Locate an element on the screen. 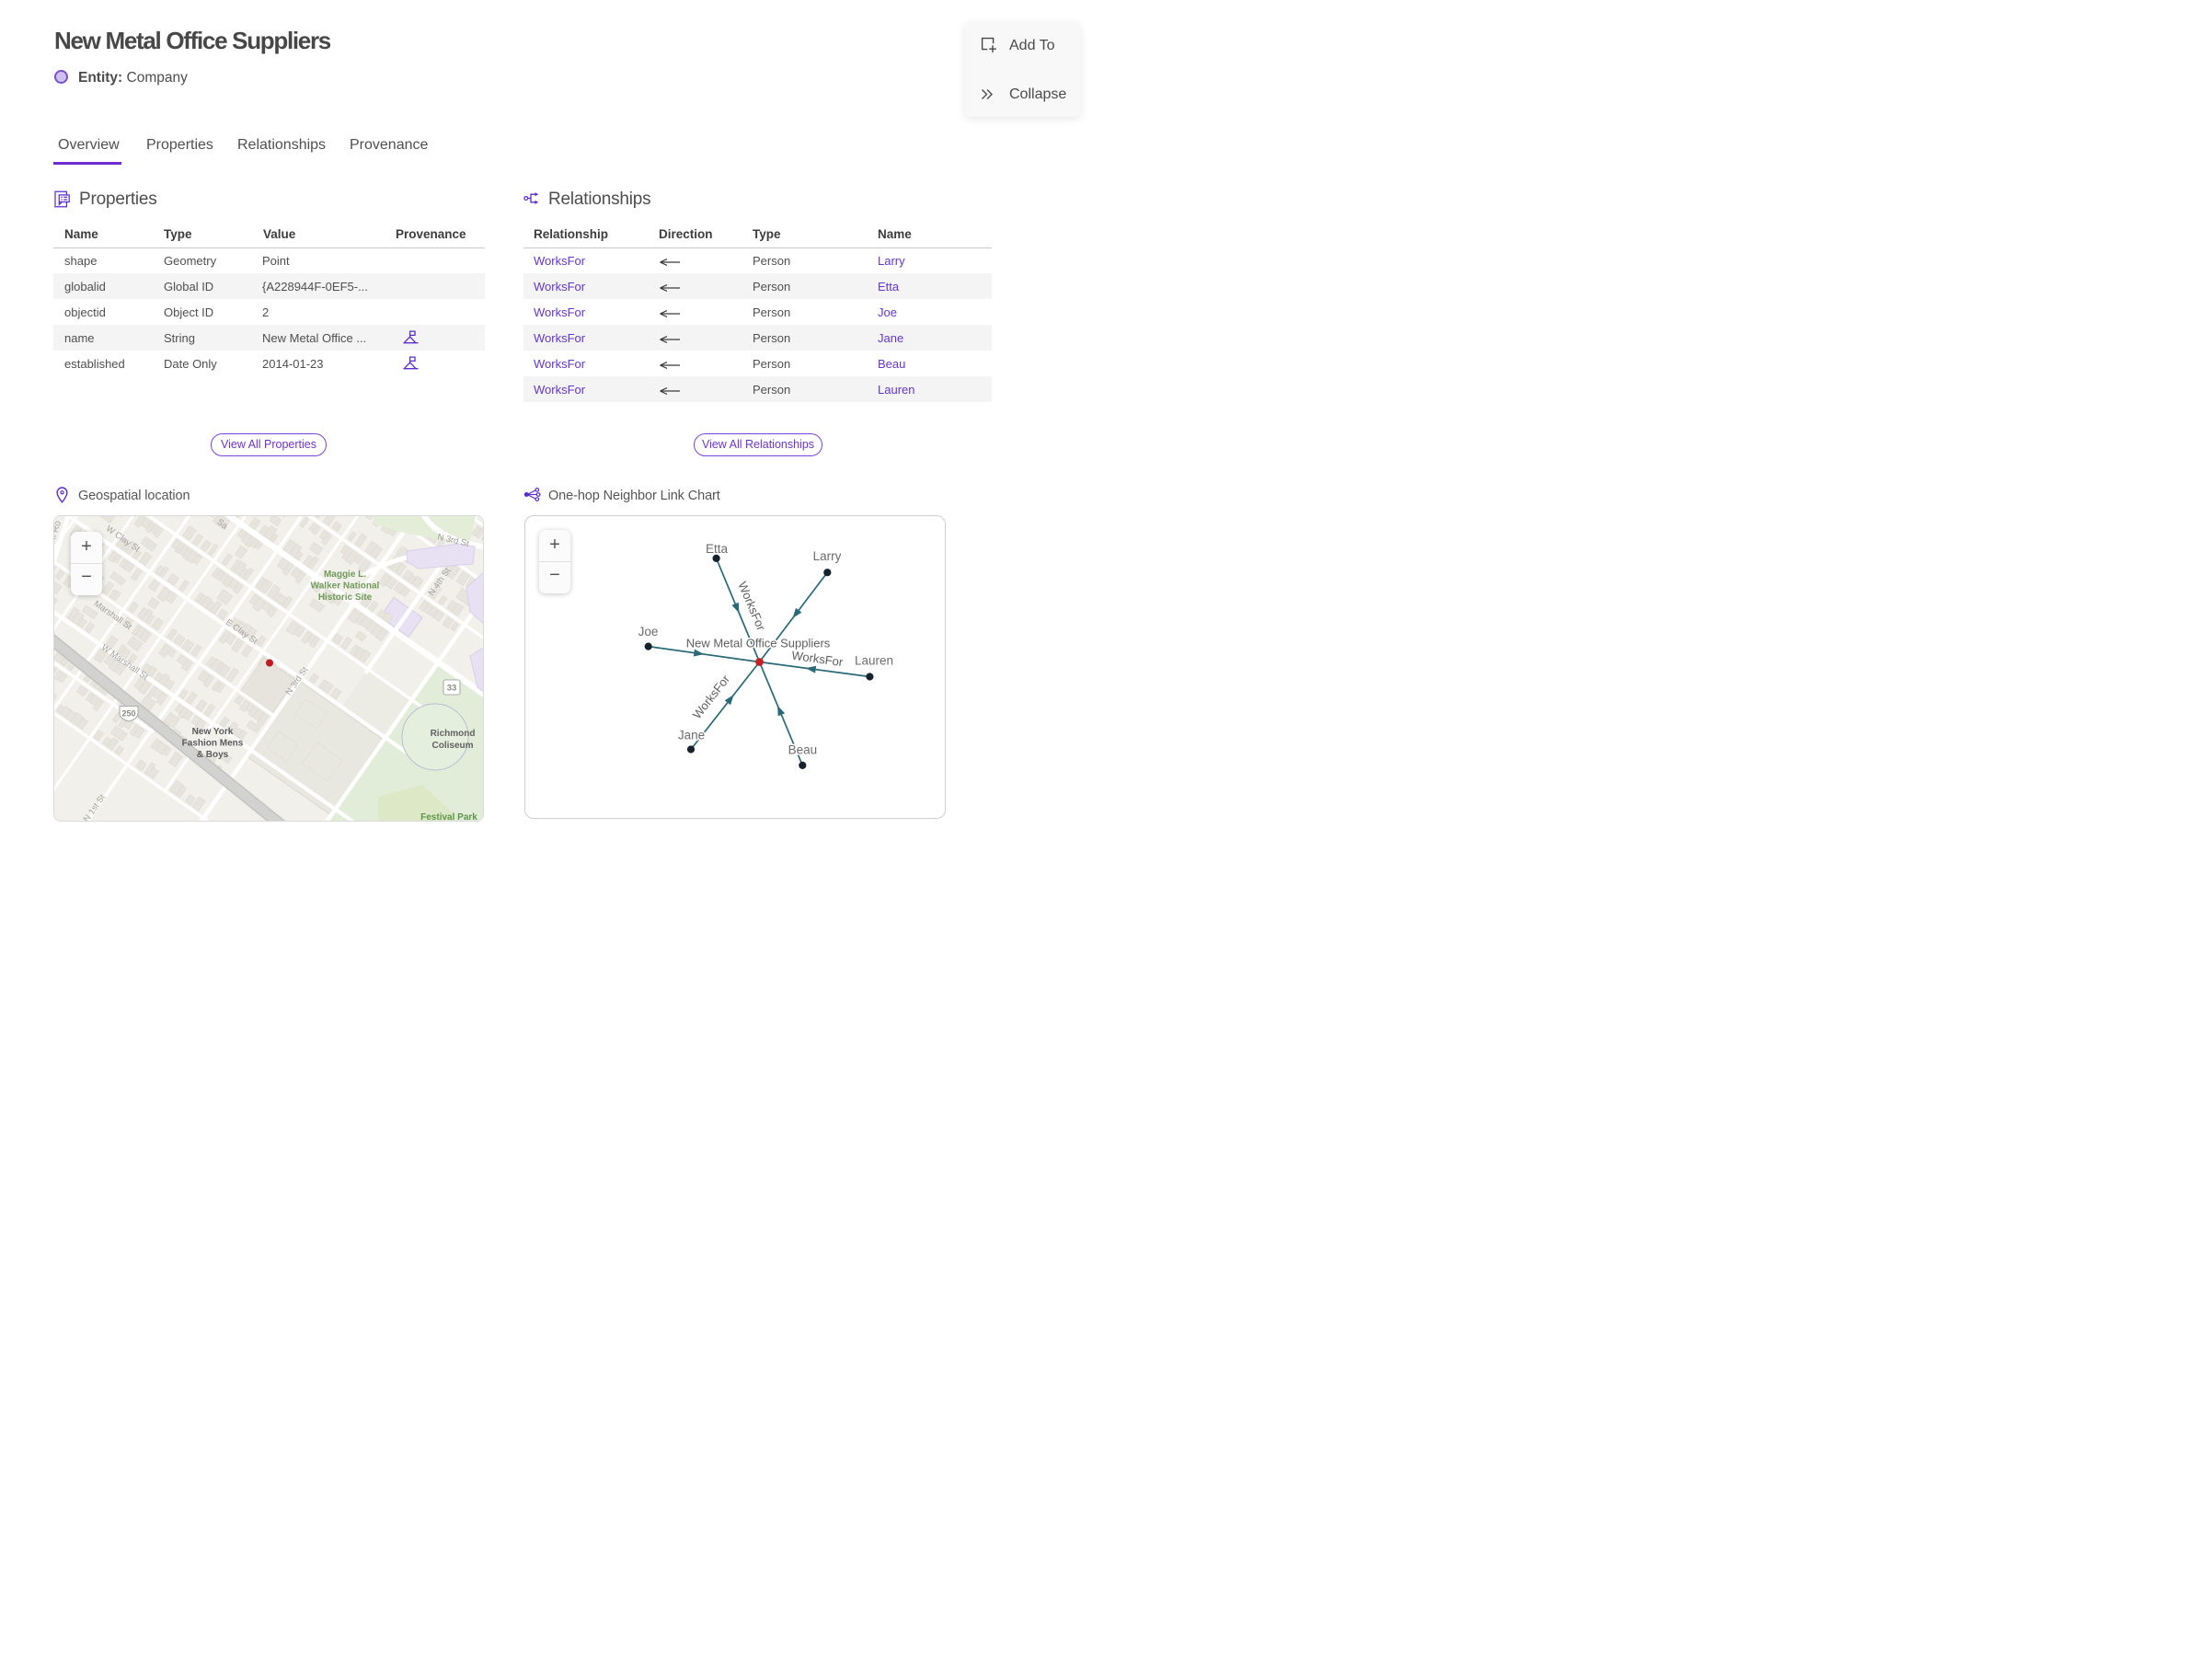 The height and width of the screenshot is (1680, 2208). svg-text: Historic Site is located at coordinates (345, 598).